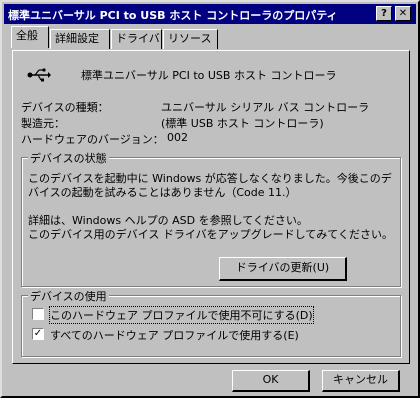 This screenshot has width=420, height=398. I want to click on tab-advanced: 詳細設定, so click(80, 39).